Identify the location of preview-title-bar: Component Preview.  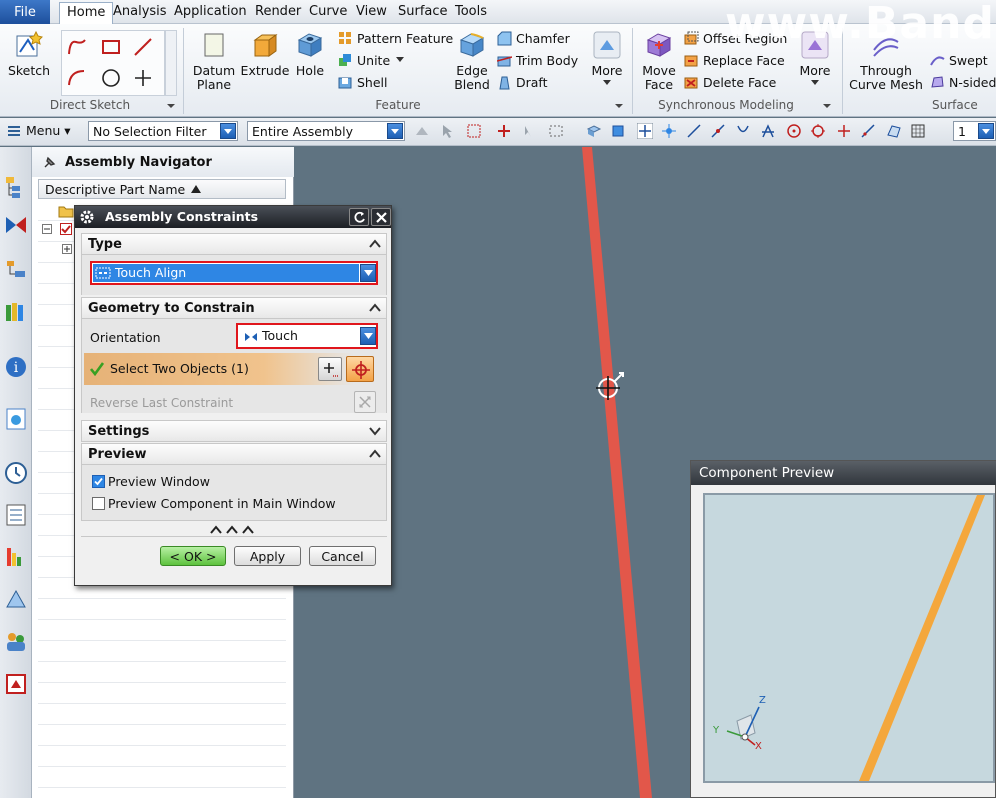
(843, 473).